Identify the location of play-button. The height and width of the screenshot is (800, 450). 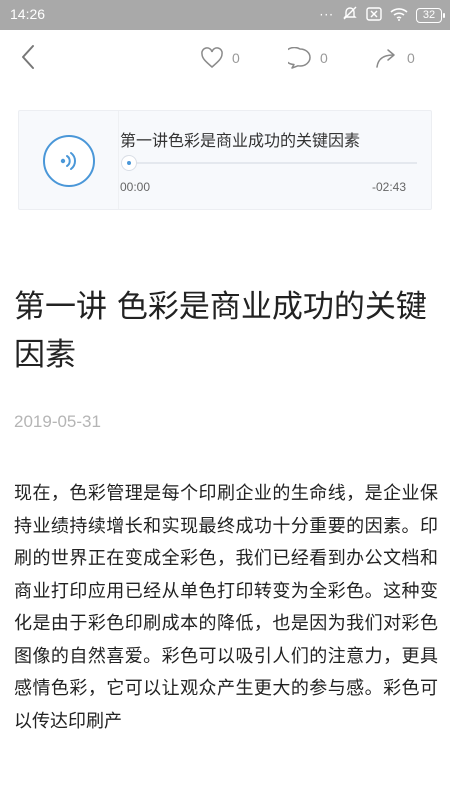
(69, 161).